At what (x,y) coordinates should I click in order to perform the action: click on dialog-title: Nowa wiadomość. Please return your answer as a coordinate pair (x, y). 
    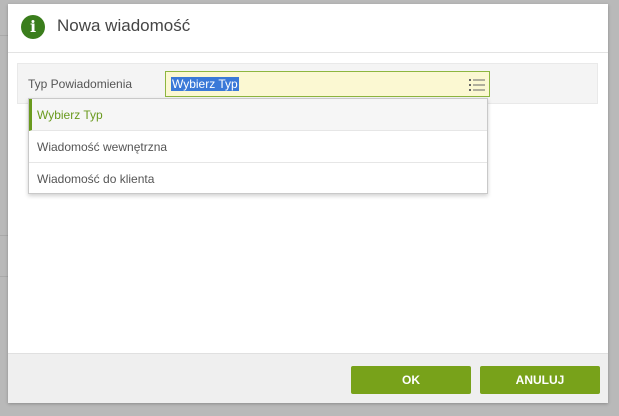
    Looking at the image, I should click on (124, 25).